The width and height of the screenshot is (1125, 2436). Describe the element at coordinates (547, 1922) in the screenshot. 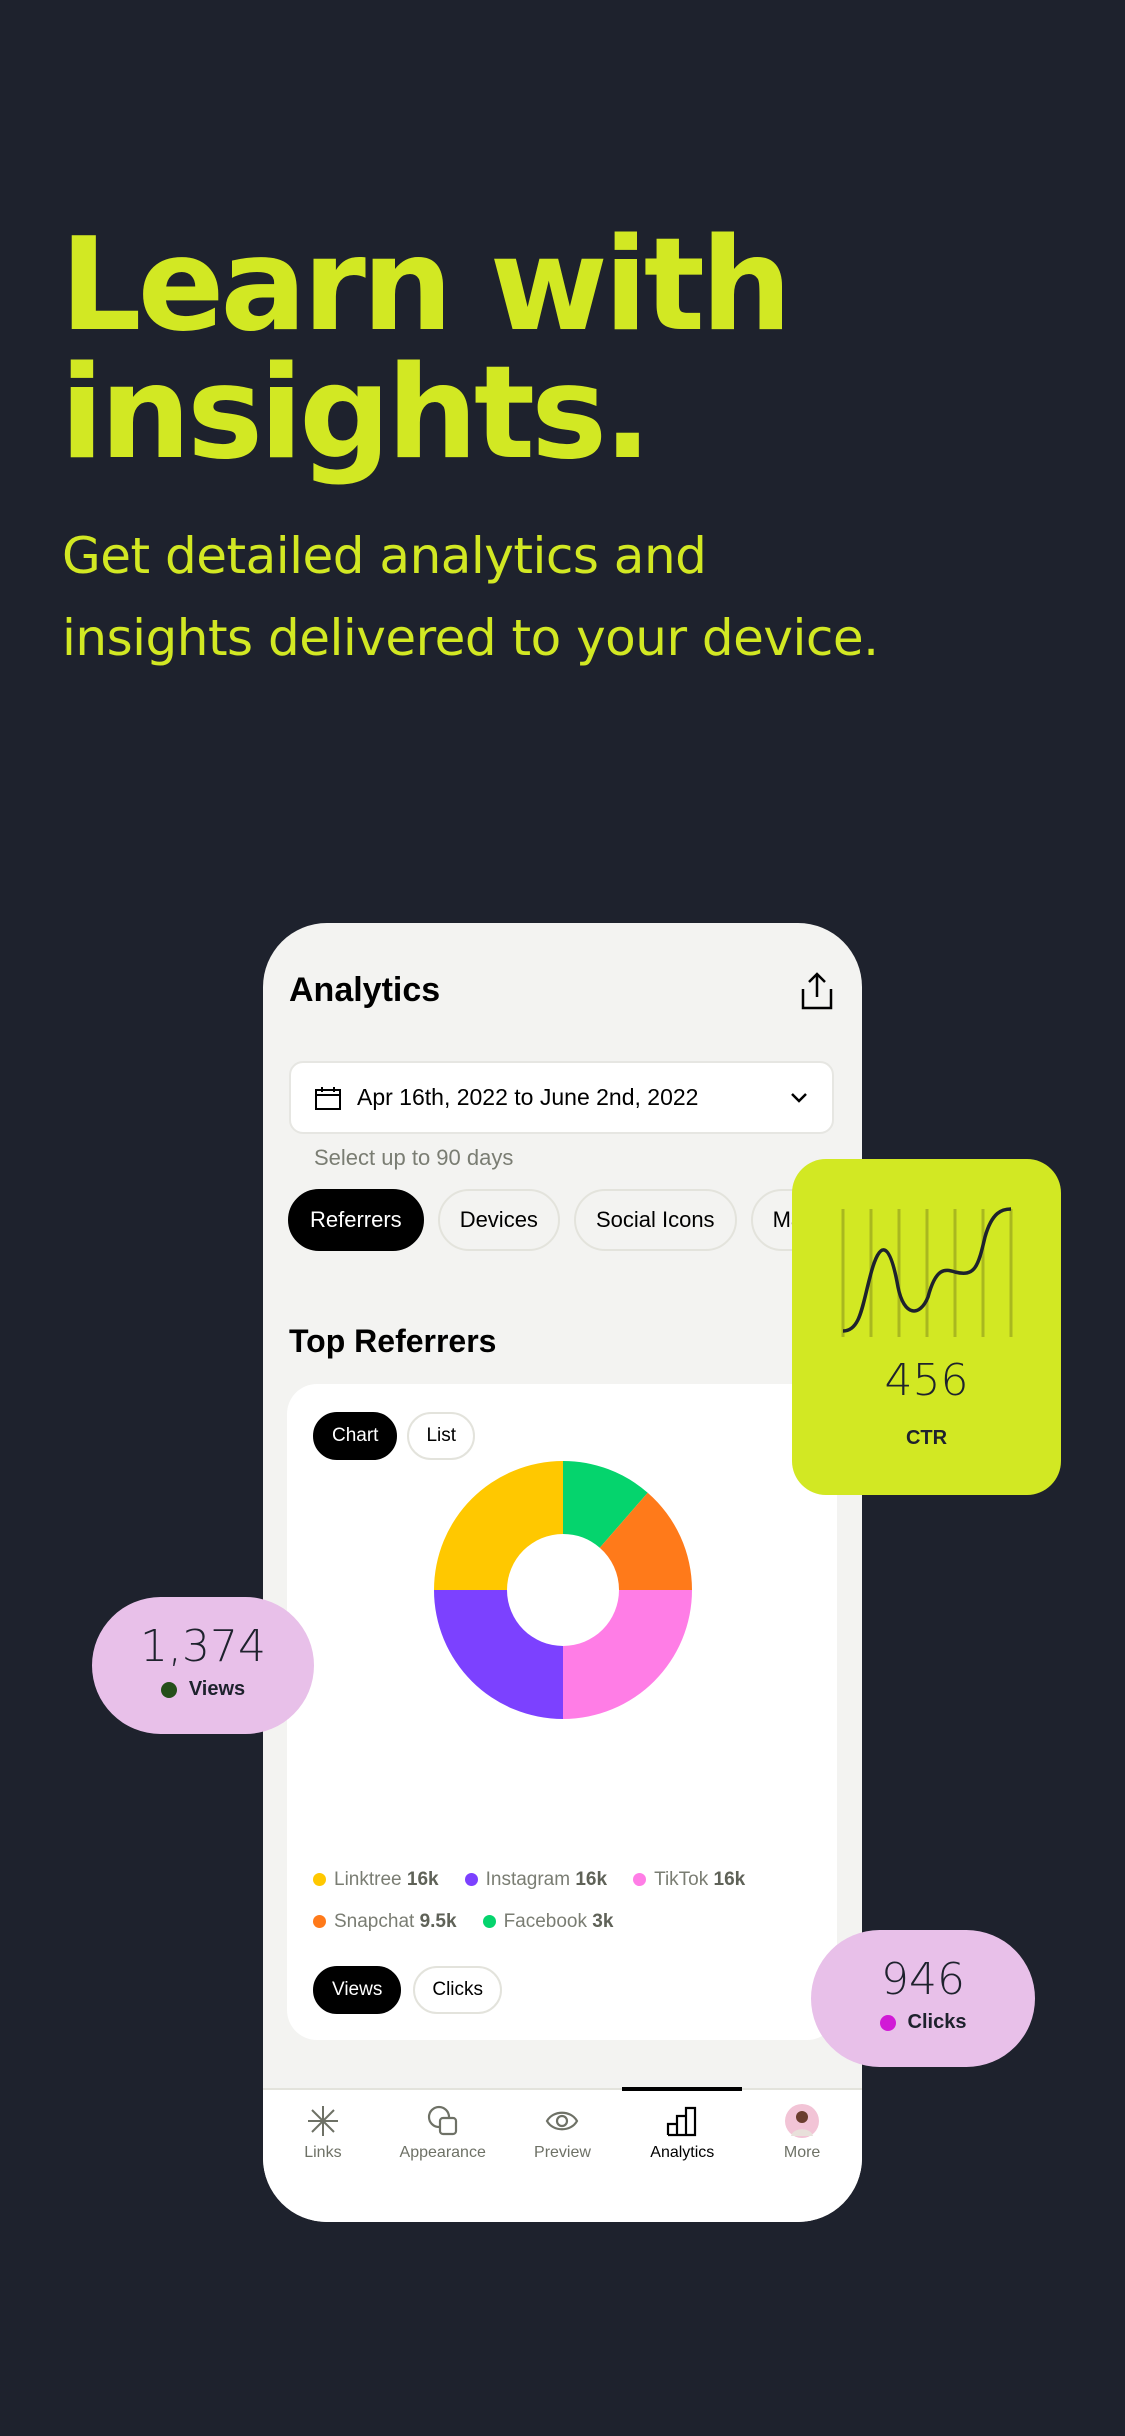

I see `legend-facebook: Facebook 3k` at that location.